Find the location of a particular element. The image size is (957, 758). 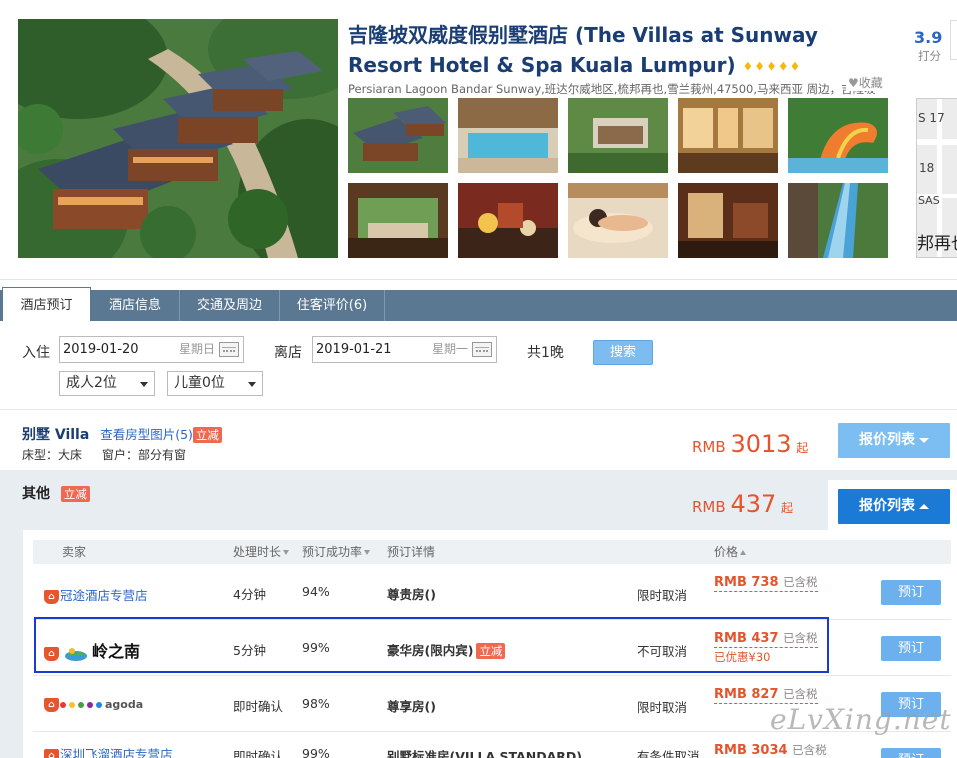

tab-booking: 酒店预订 is located at coordinates (46, 304).